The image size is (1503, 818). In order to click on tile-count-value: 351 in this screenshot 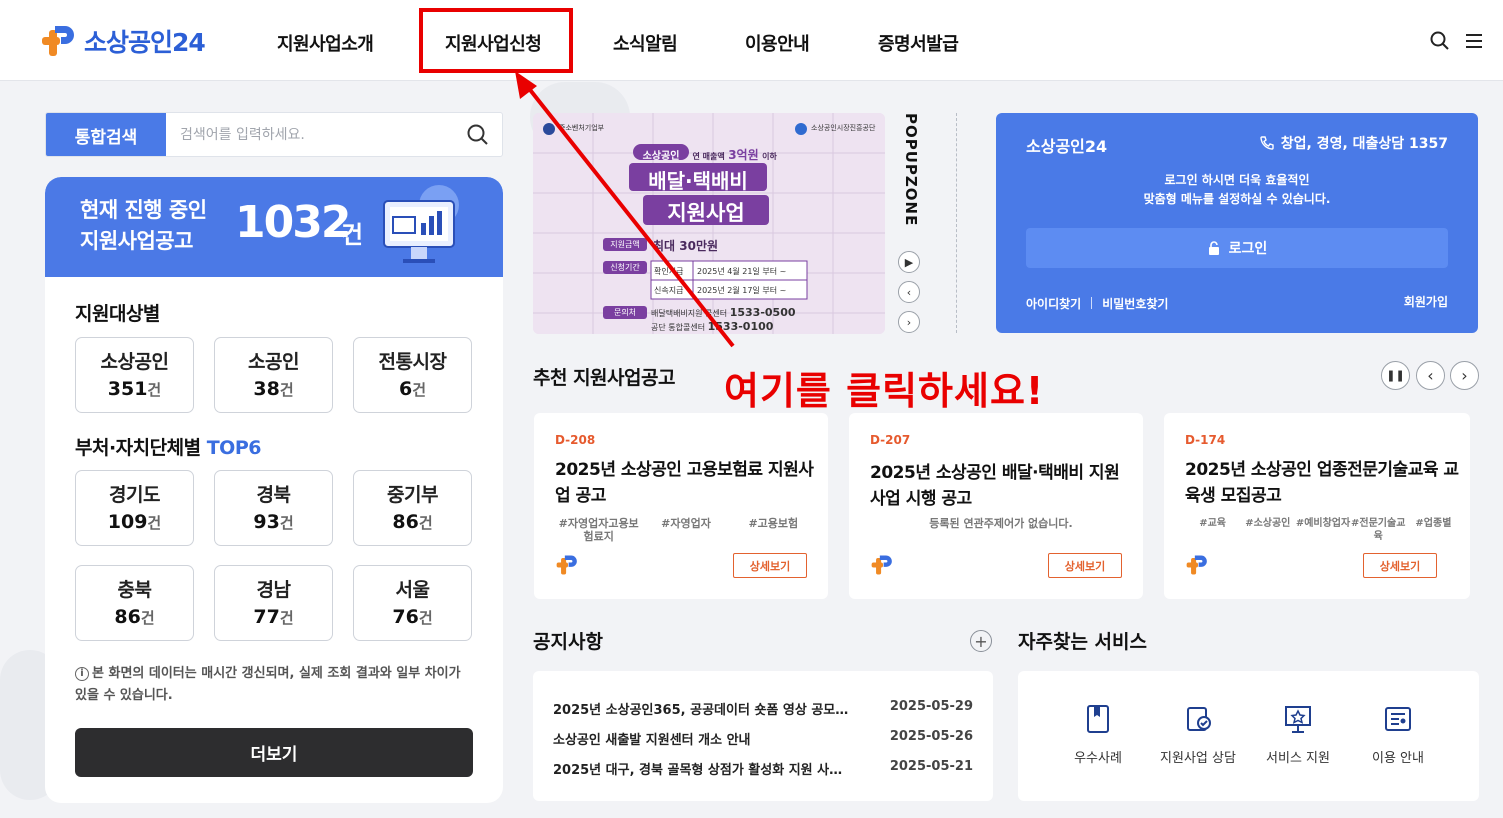, I will do `click(127, 389)`.